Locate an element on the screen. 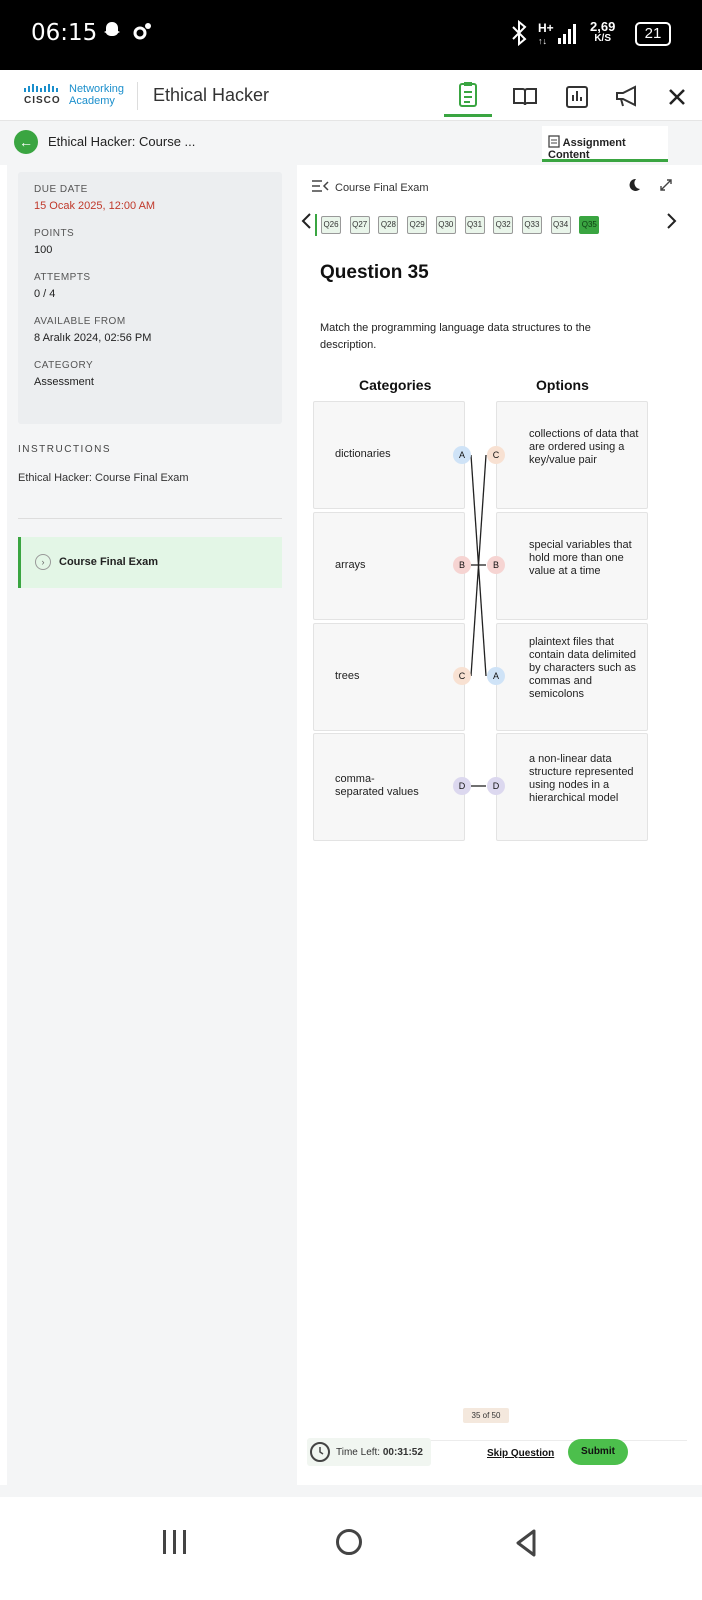 Image resolution: width=702 pixels, height=1600 pixels. battery-icon: 21 is located at coordinates (653, 34).